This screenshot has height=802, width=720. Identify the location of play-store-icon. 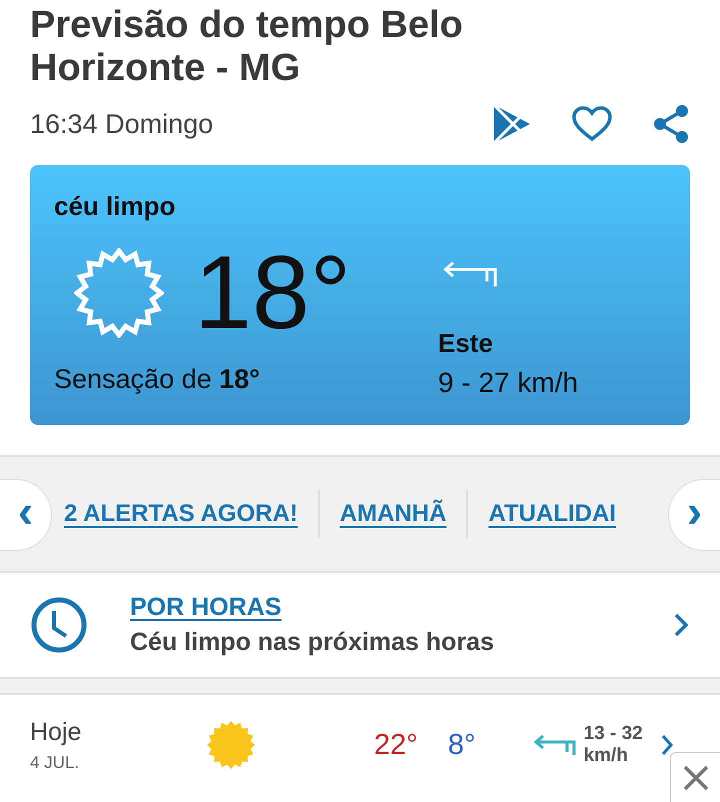
(512, 124).